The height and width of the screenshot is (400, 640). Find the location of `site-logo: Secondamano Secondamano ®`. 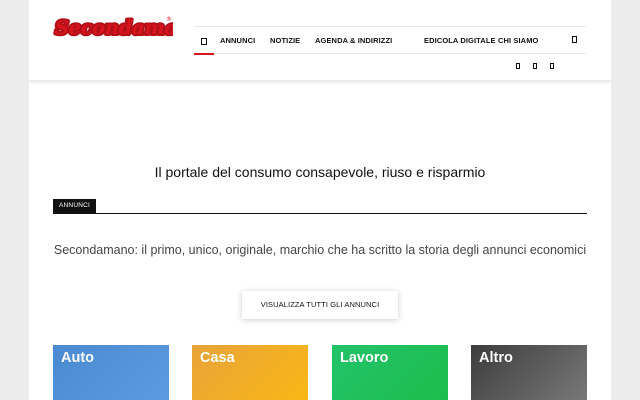

site-logo: Secondamano Secondamano ® is located at coordinates (113, 26).